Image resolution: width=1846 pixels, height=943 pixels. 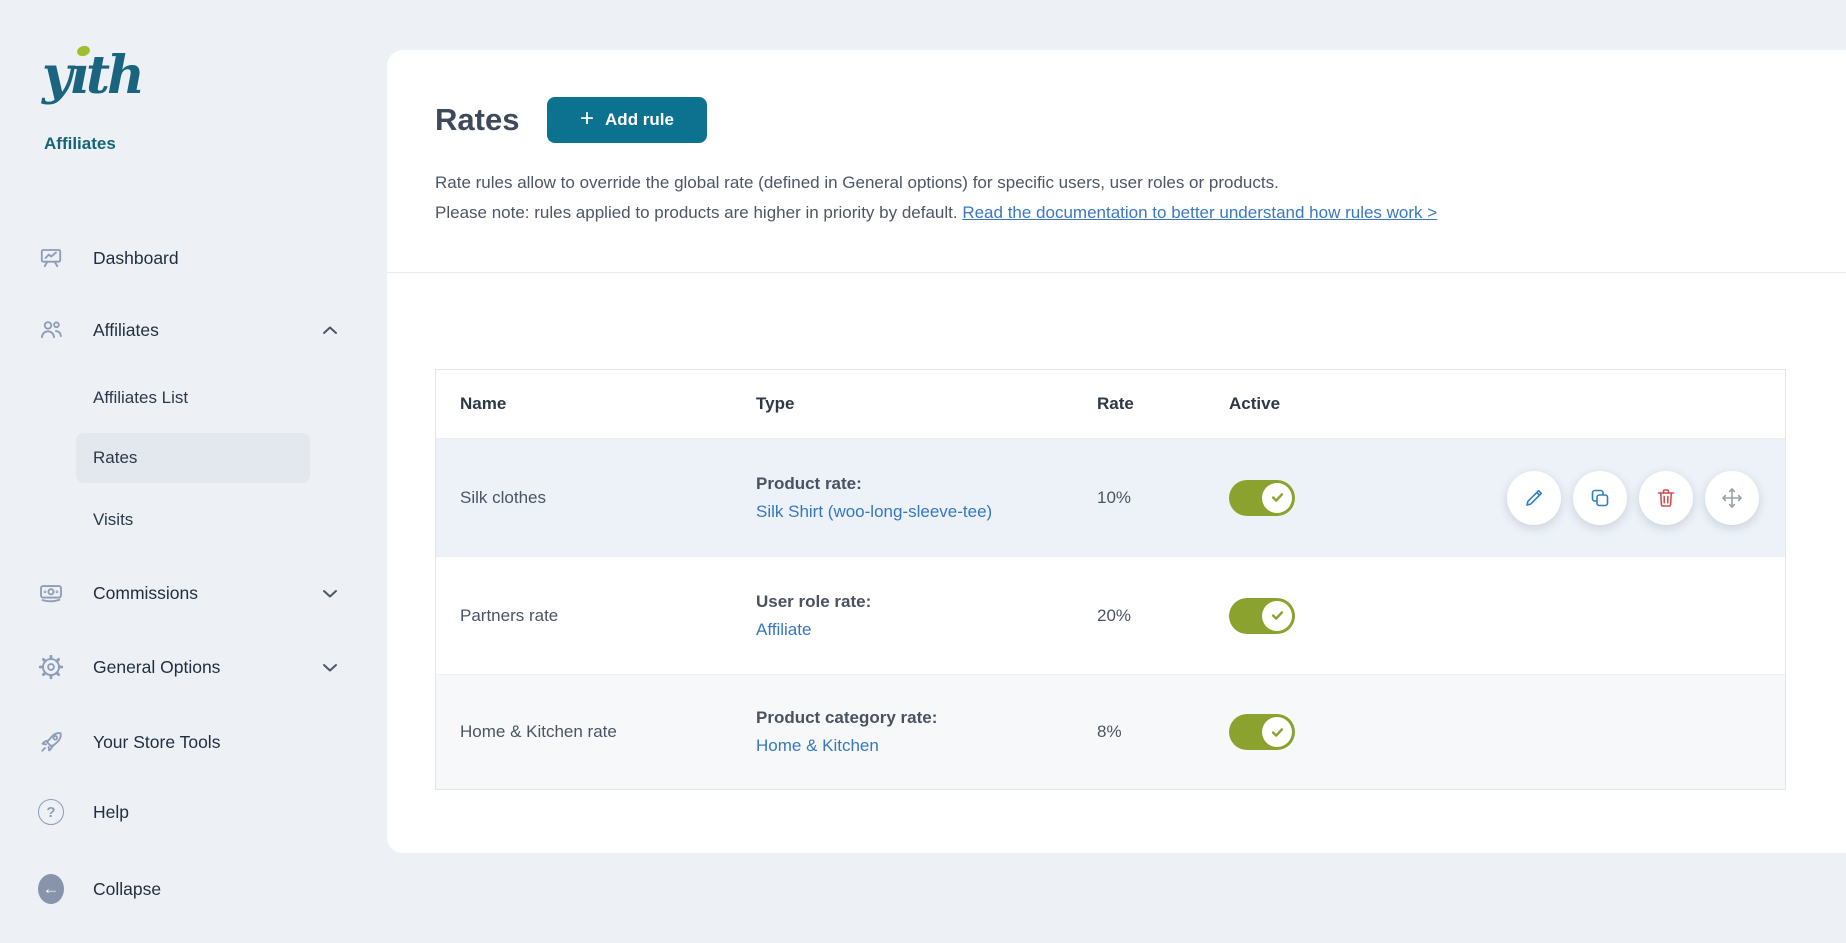 What do you see at coordinates (200, 520) in the screenshot?
I see `sidebar-item-visits: Visits` at bounding box center [200, 520].